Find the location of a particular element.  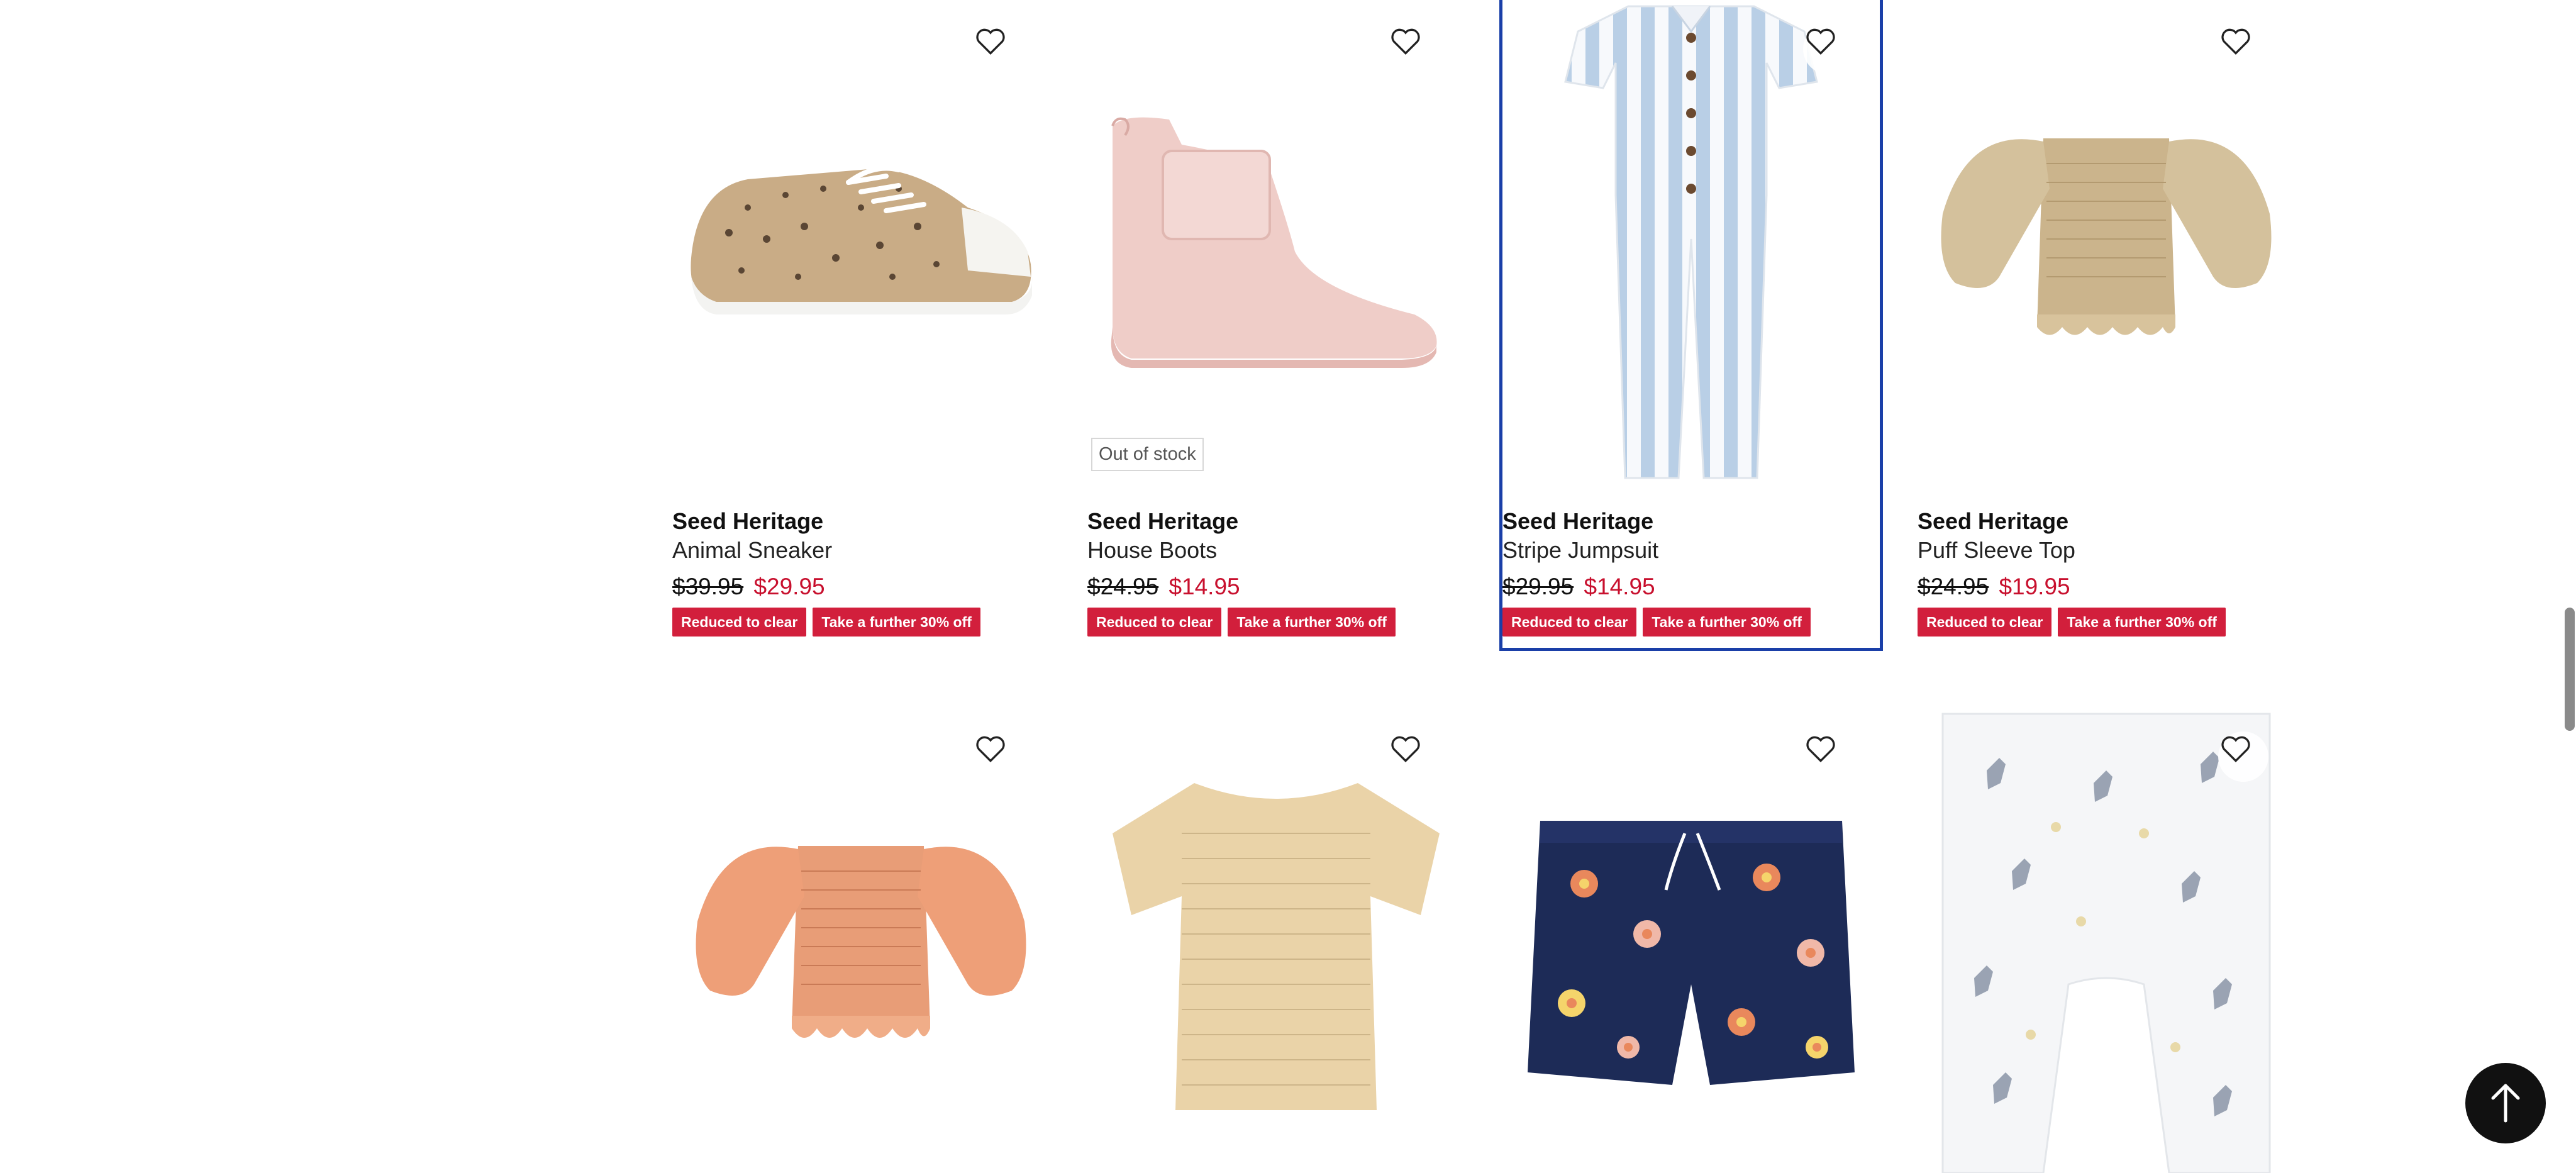

product-name: House Boots is located at coordinates (1276, 550).